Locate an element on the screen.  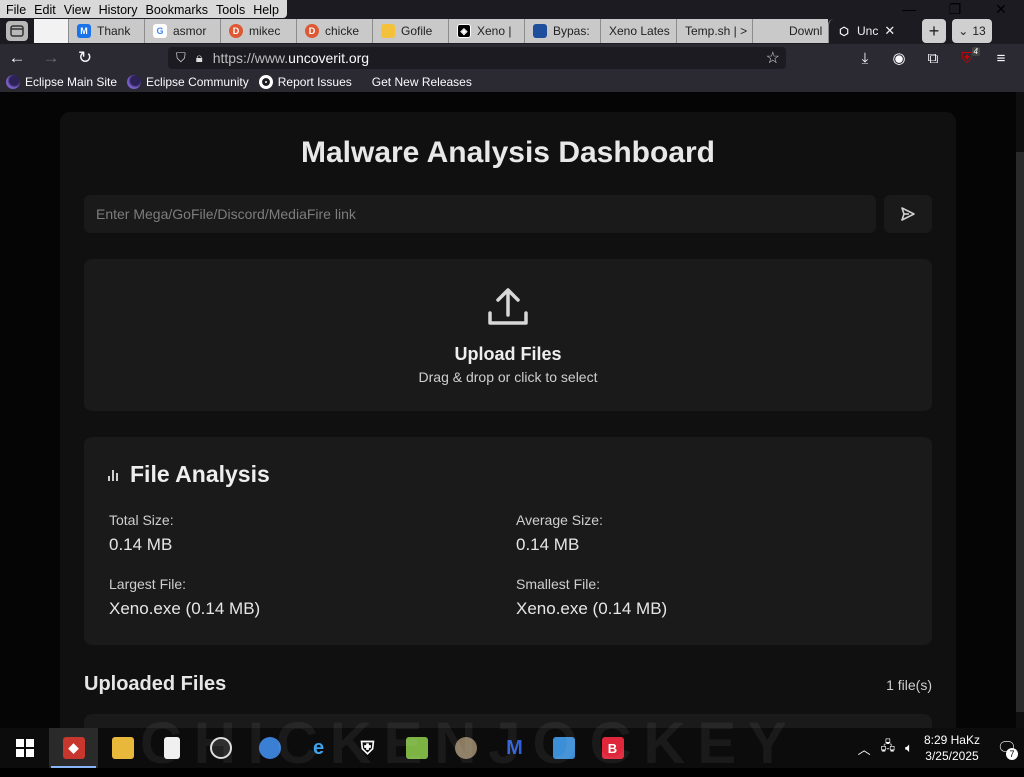
clock: 8:29 HaKz 3/25/2025 is located at coordinates (954, 748).